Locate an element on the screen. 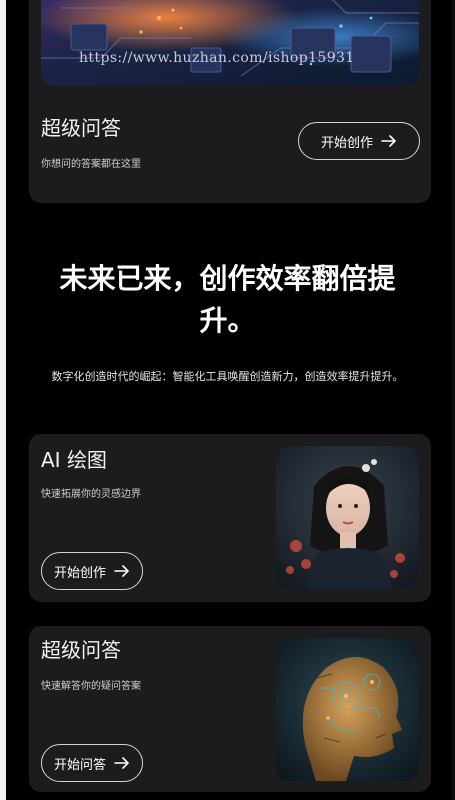  circuit-board-image is located at coordinates (230, 43).